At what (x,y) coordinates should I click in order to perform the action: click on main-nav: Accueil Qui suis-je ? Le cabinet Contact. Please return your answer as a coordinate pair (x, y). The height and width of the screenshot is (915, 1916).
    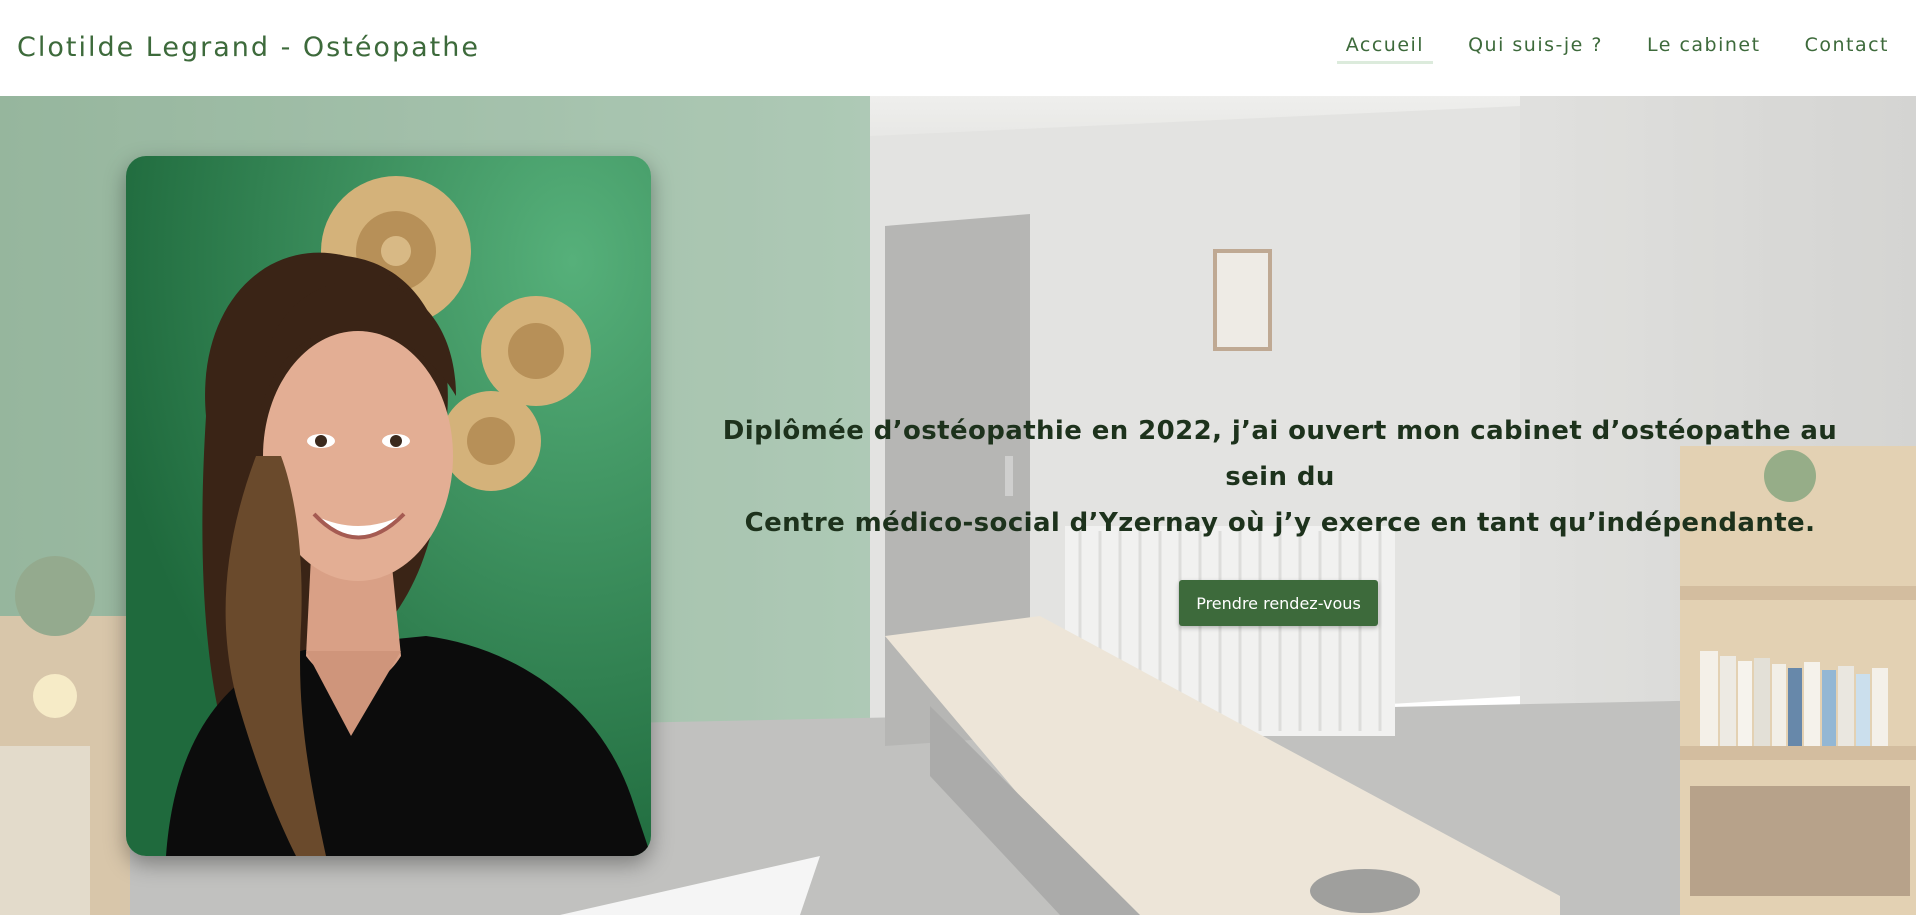
    Looking at the image, I should click on (1604, 46).